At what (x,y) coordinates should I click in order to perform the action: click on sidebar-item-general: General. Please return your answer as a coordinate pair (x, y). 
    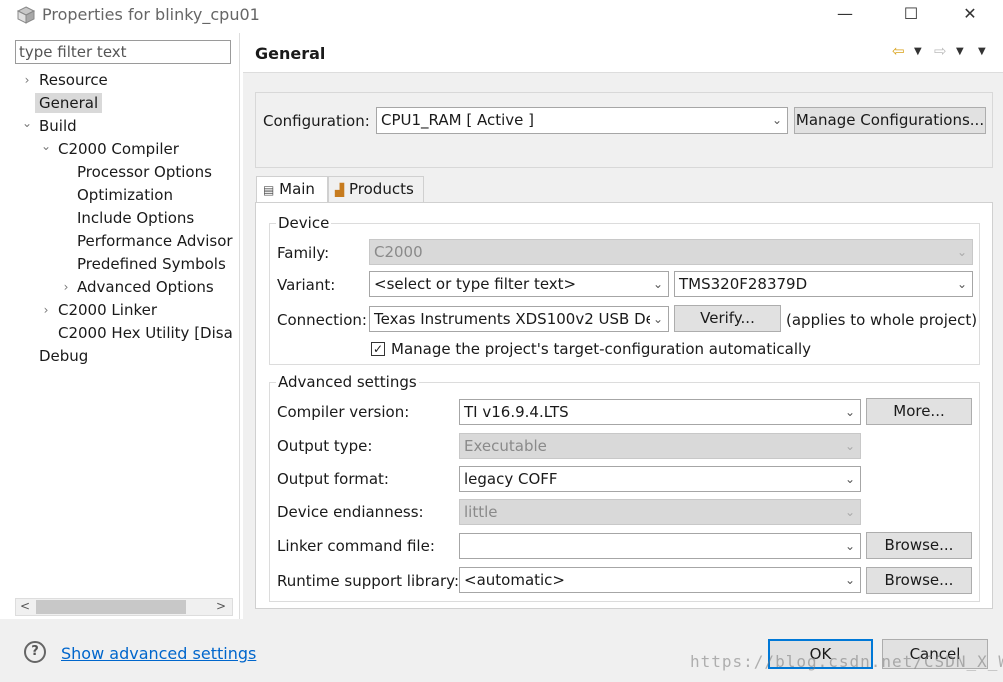
    Looking at the image, I should click on (69, 103).